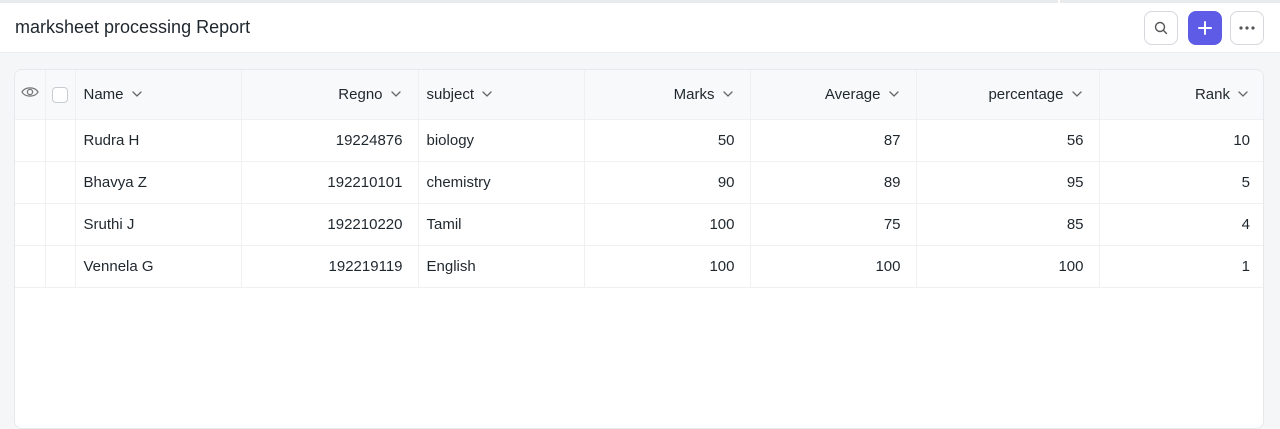 Image resolution: width=1280 pixels, height=429 pixels. I want to click on page-header: marksheet processing Report, so click(640, 28).